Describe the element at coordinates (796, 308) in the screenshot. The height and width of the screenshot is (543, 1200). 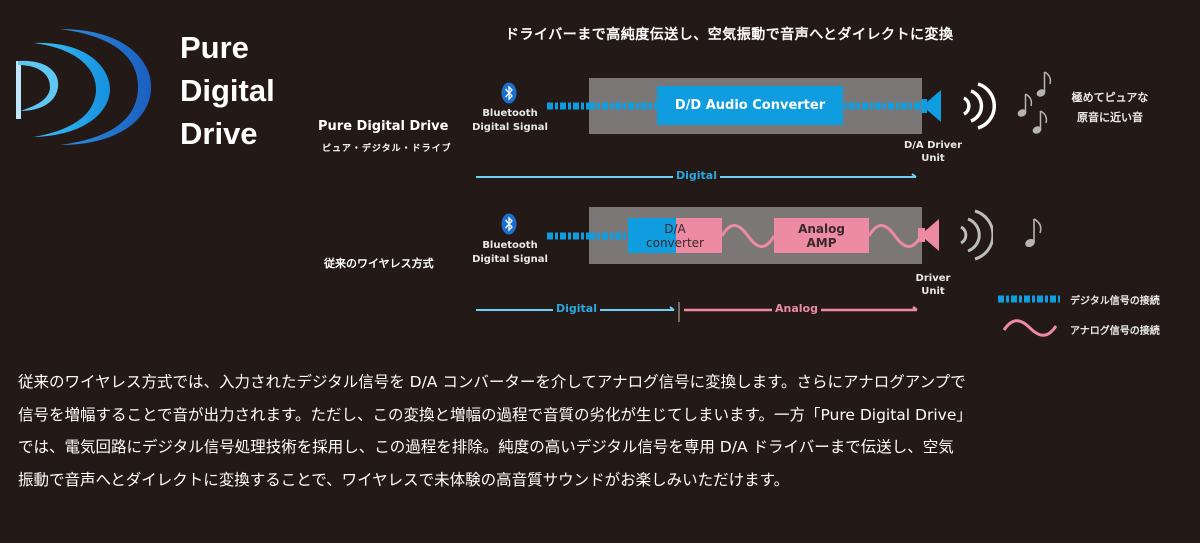
I see `analog-flow-label: Analog` at that location.